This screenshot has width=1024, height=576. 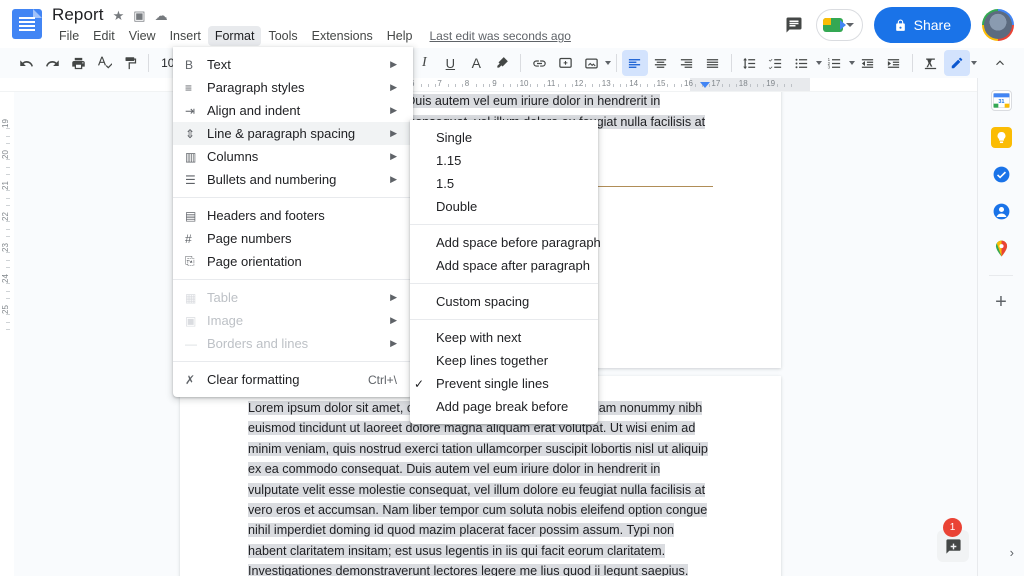 I want to click on increase-indent-button, so click(x=894, y=63).